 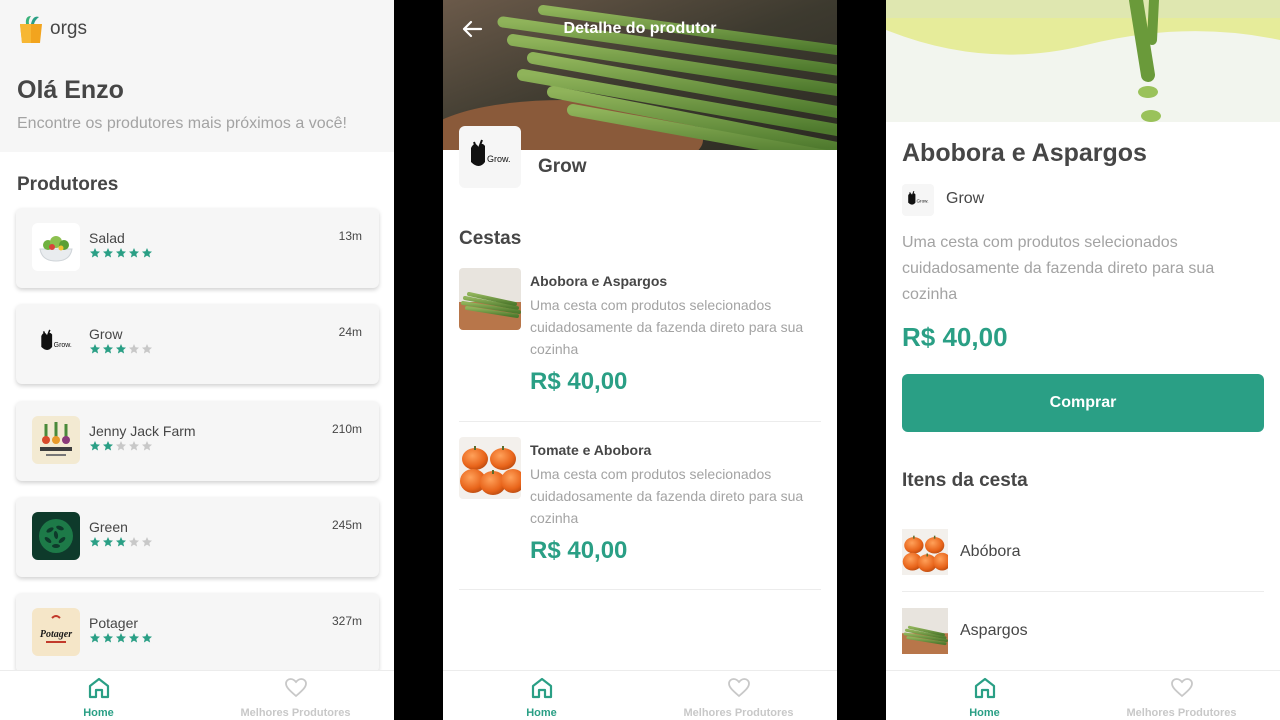 I want to click on baskets-section-title: Cestas, so click(x=490, y=238).